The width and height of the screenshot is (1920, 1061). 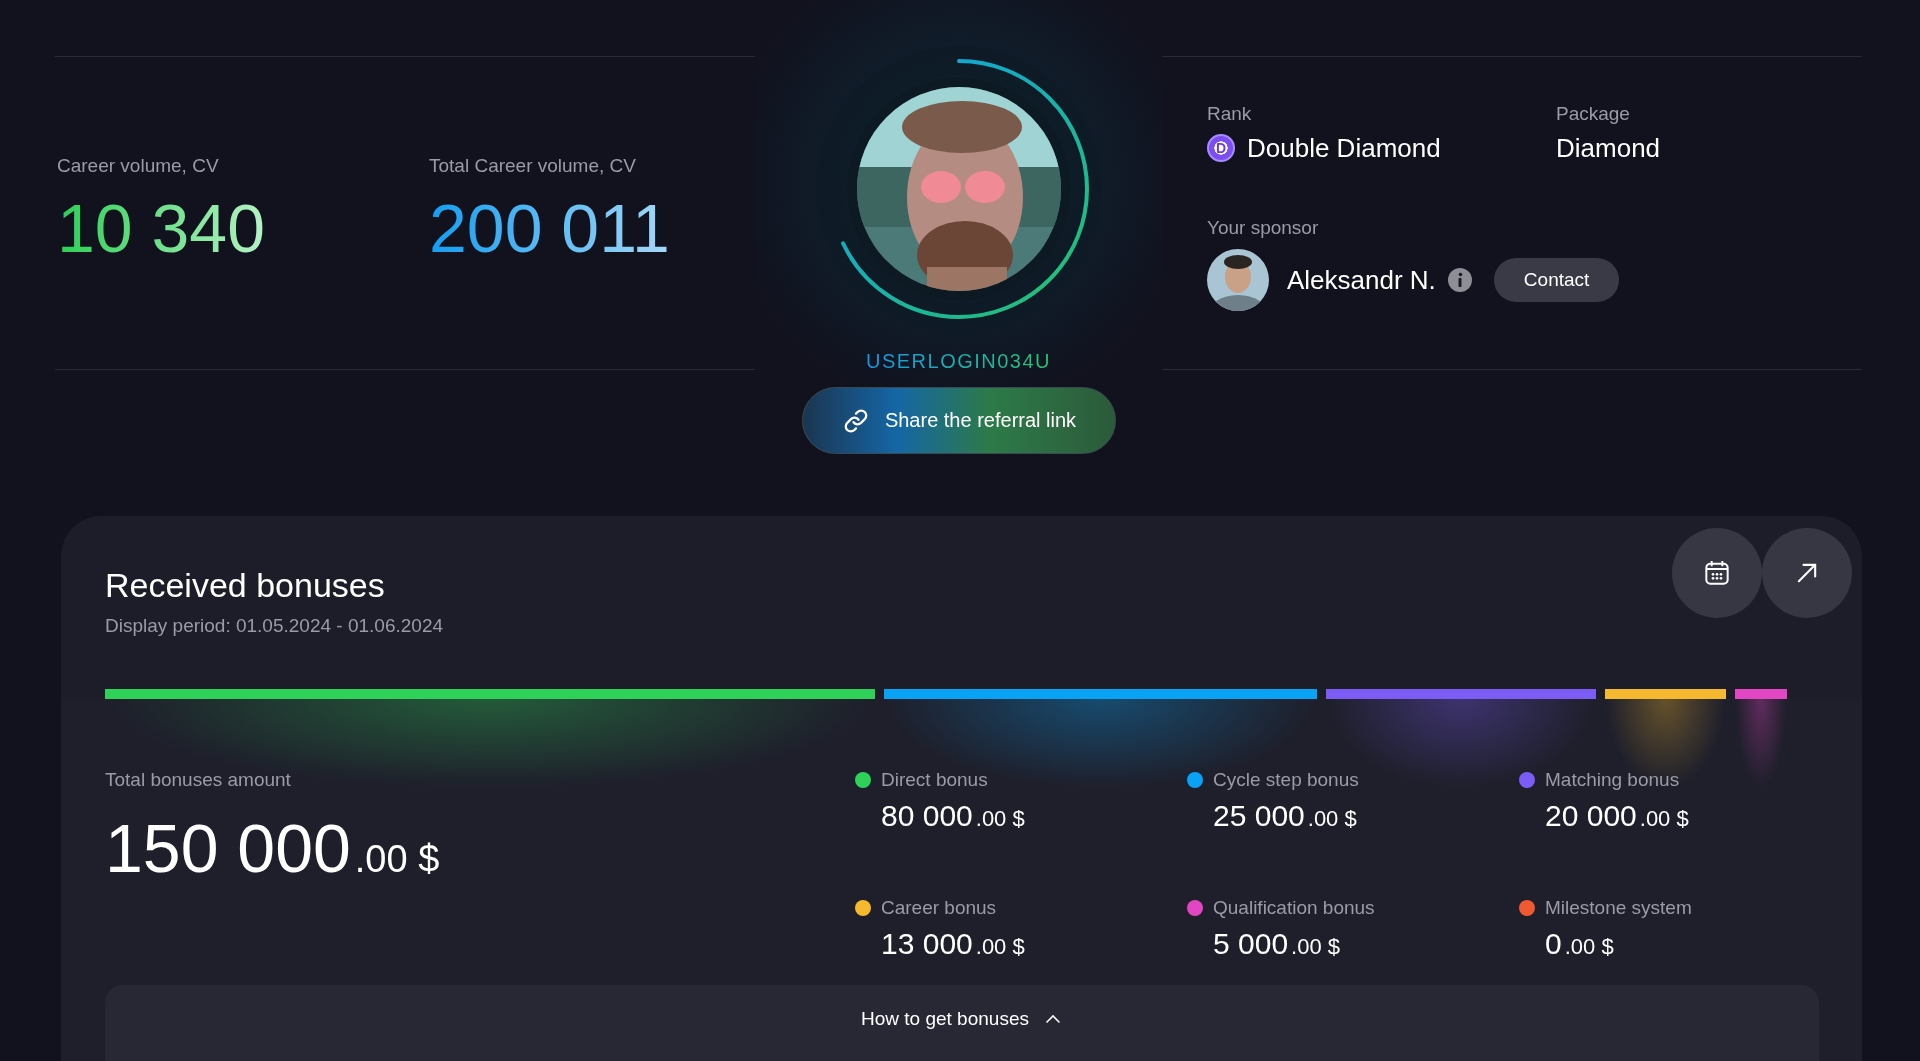 I want to click on stat-label: Total Career volume, CV, so click(x=533, y=166).